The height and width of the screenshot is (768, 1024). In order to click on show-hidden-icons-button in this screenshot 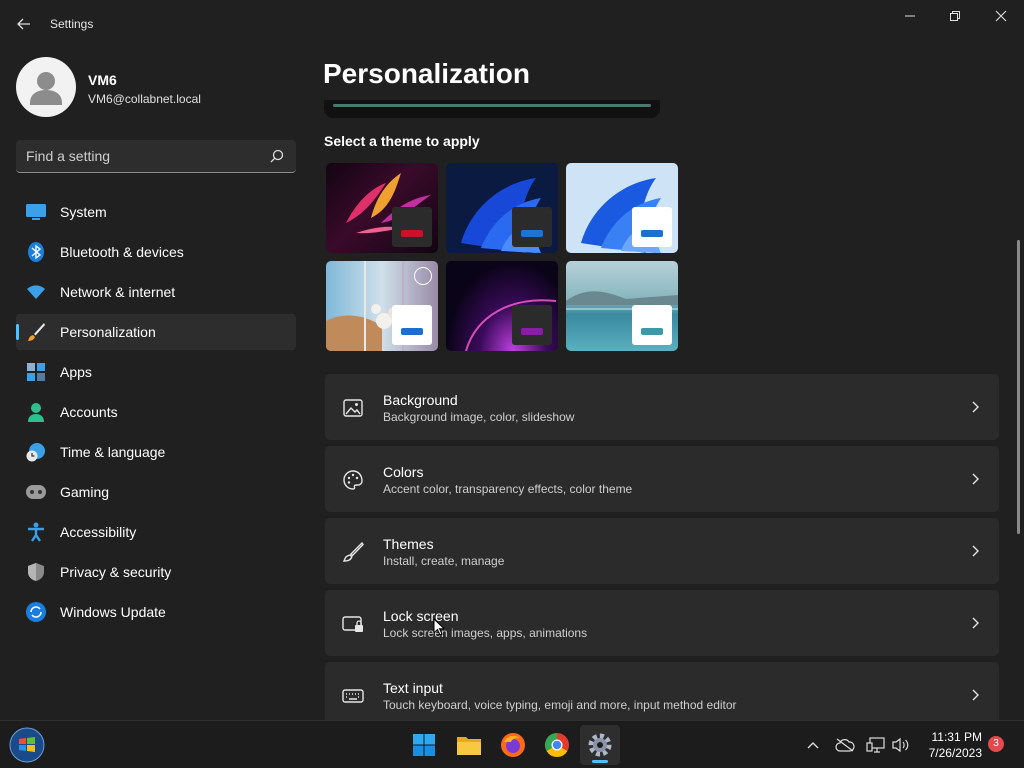, I will do `click(813, 745)`.